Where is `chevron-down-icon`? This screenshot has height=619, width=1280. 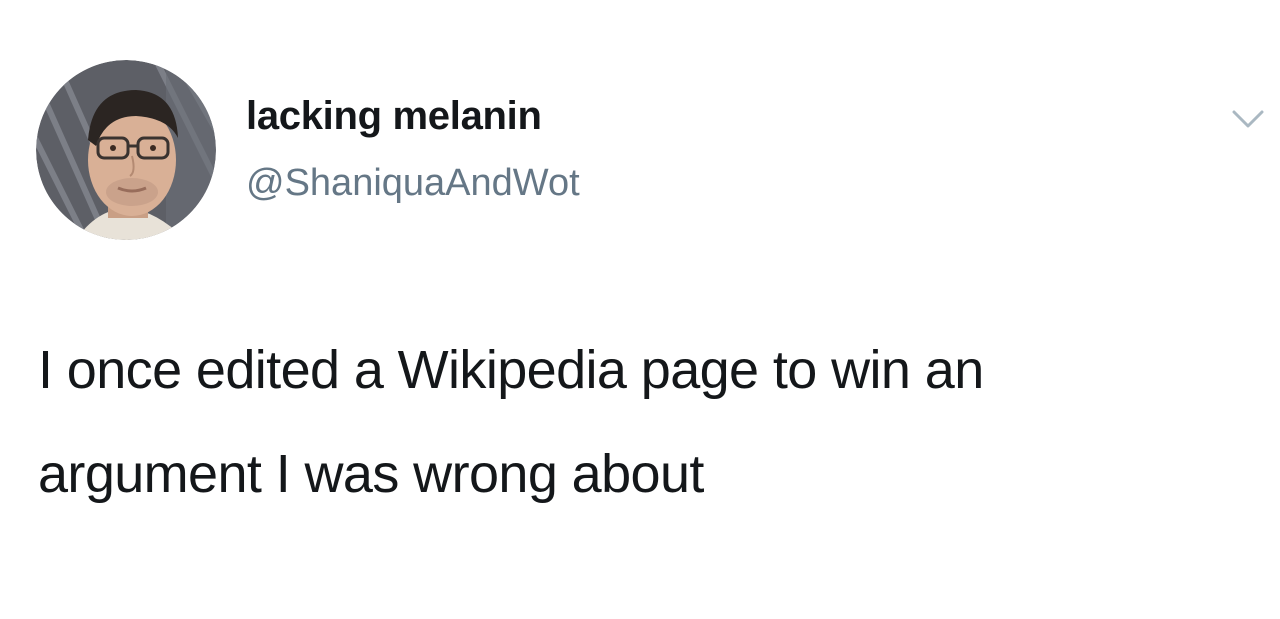
chevron-down-icon is located at coordinates (1248, 119).